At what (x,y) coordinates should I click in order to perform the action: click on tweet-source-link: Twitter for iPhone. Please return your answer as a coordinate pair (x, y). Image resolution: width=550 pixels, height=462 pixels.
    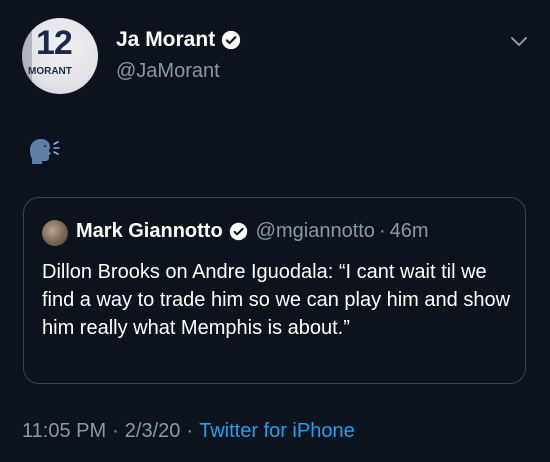
    Looking at the image, I should click on (277, 431).